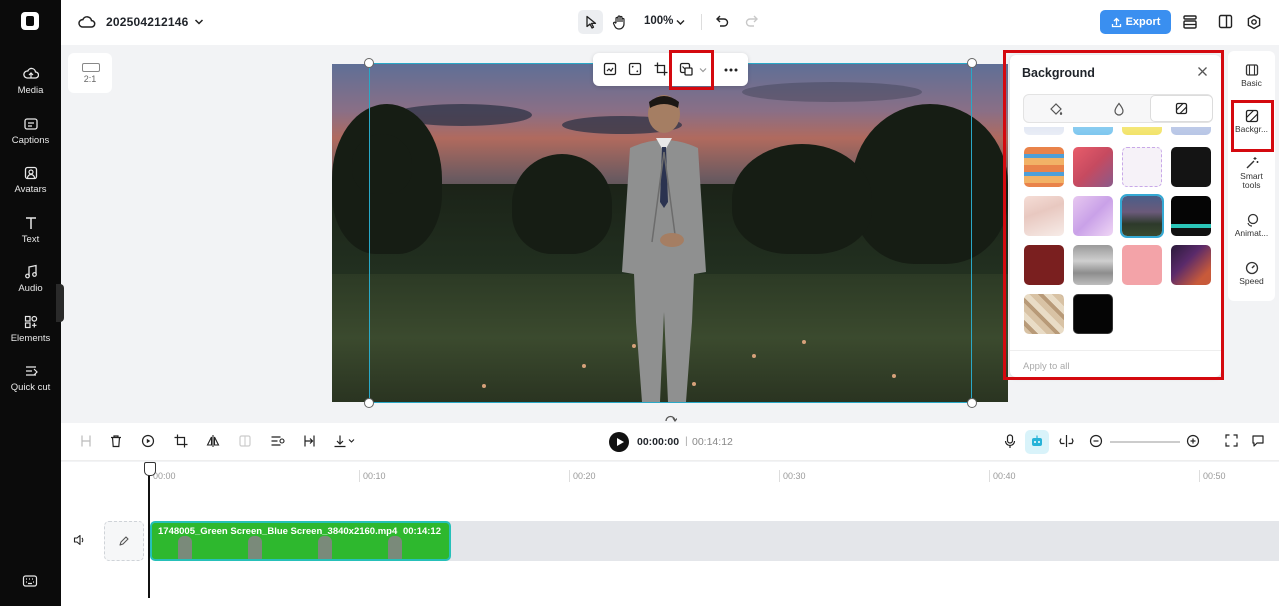 This screenshot has width=1279, height=606. I want to click on more-dots-icon, so click(731, 70).